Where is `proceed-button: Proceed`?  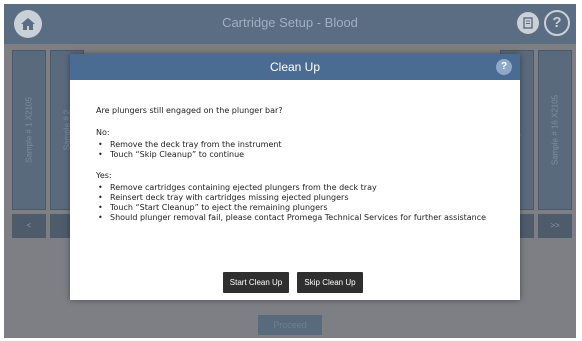 proceed-button: Proceed is located at coordinates (290, 325).